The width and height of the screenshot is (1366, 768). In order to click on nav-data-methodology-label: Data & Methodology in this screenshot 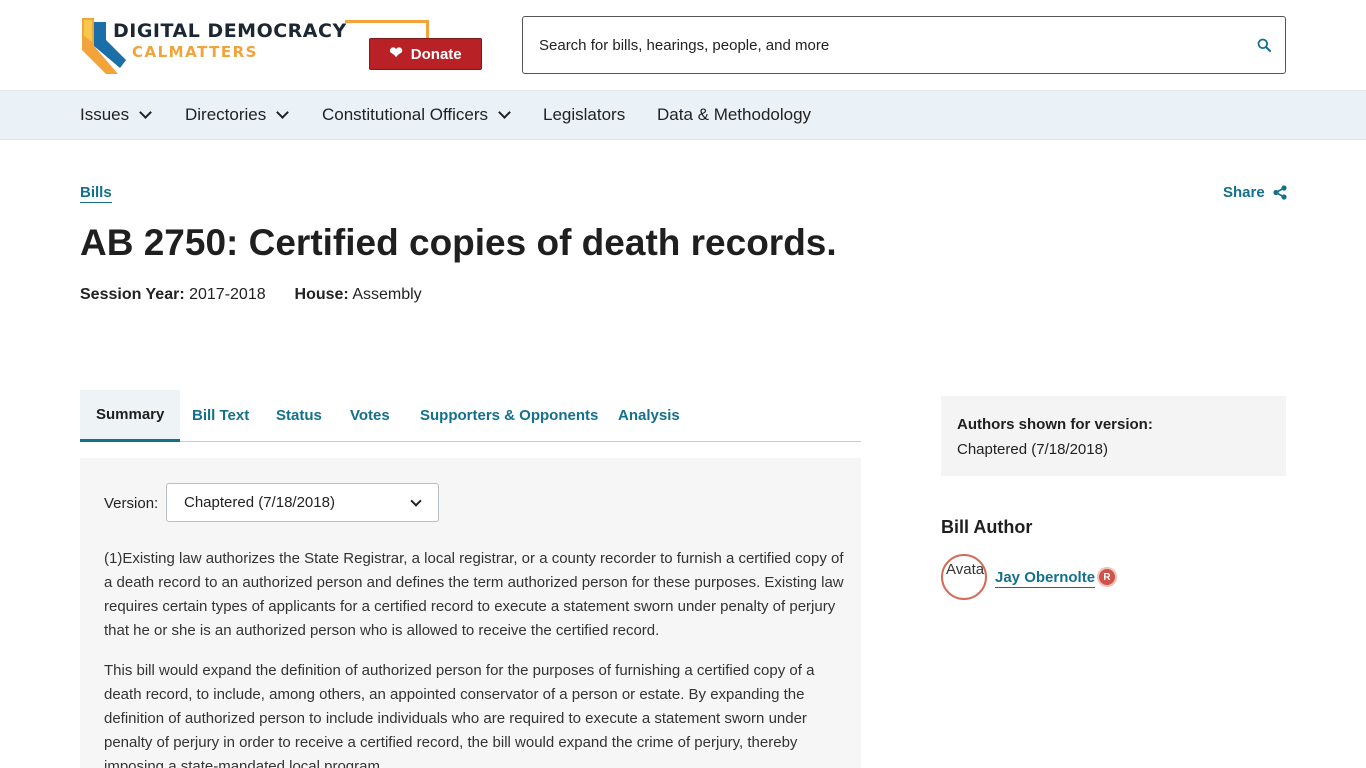, I will do `click(734, 114)`.